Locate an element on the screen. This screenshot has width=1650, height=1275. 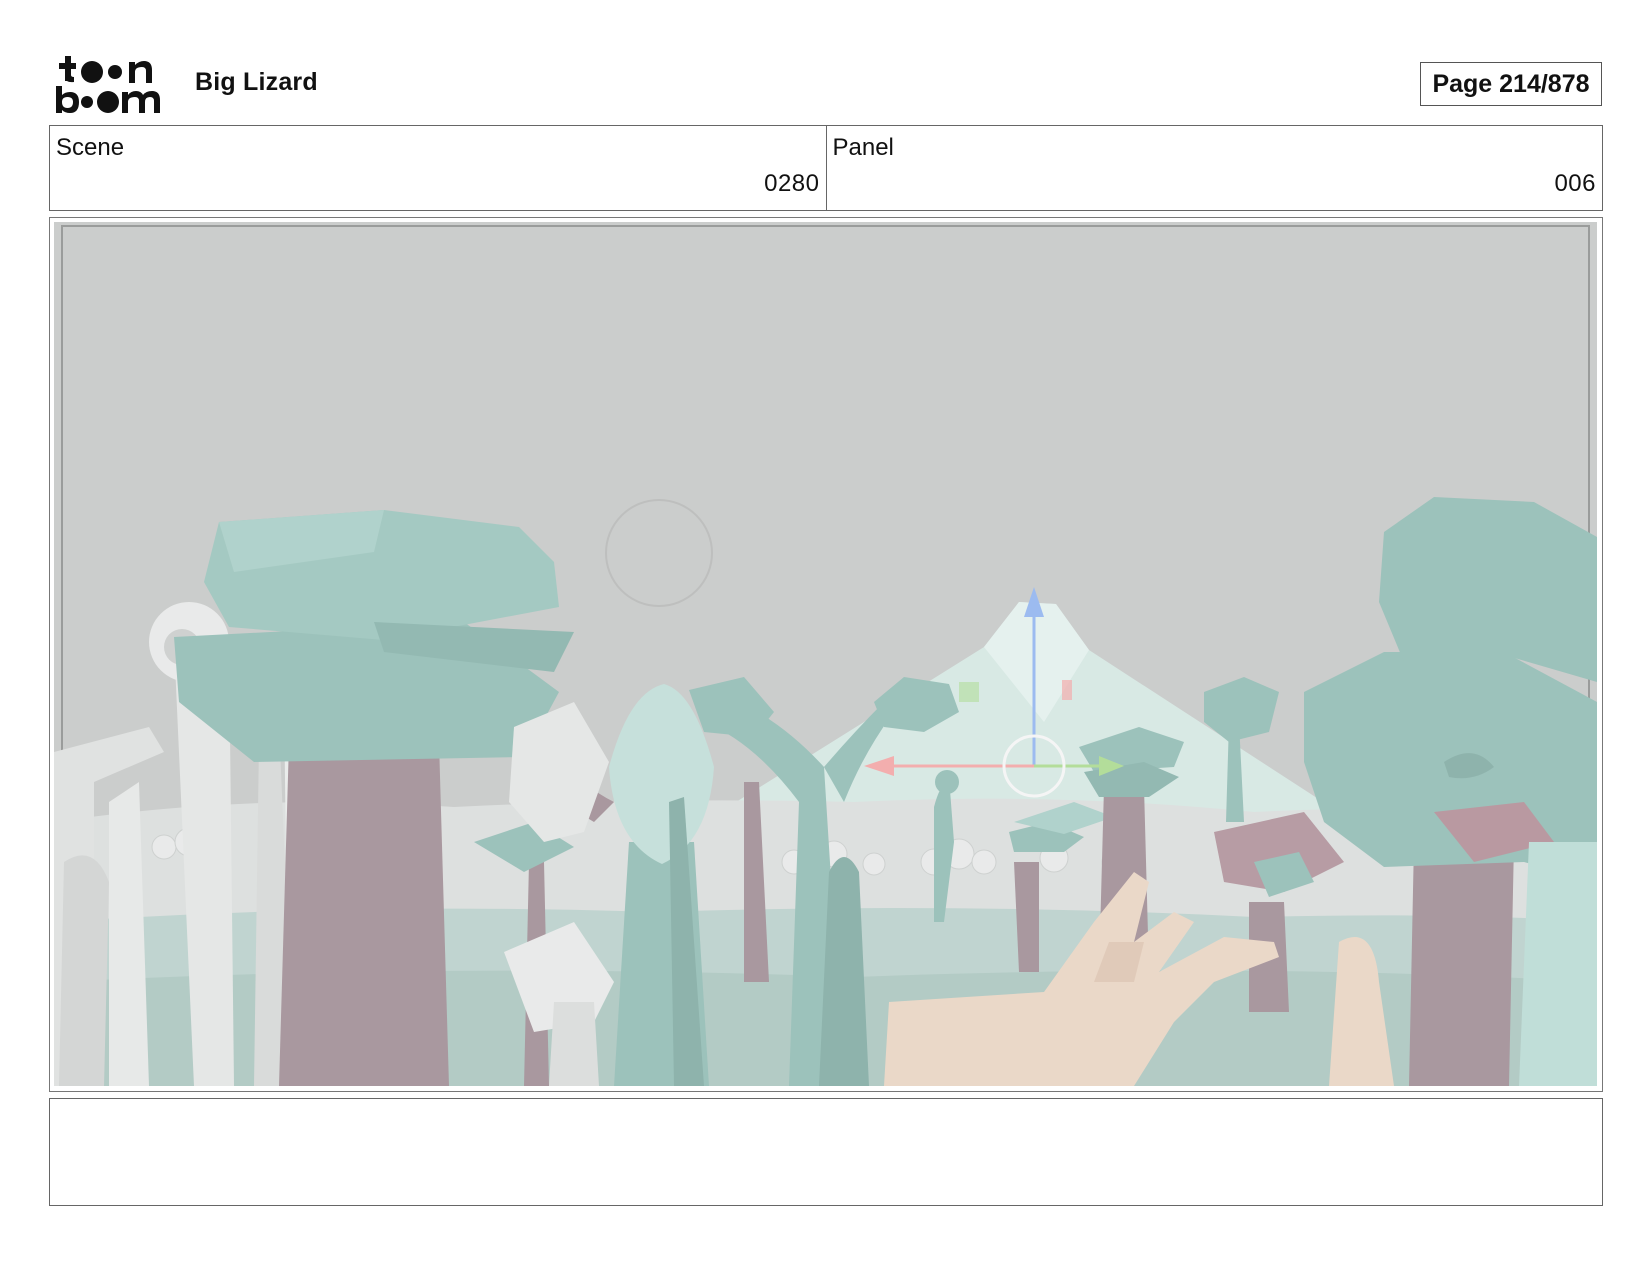
project-title: Big Lizard is located at coordinates (256, 82).